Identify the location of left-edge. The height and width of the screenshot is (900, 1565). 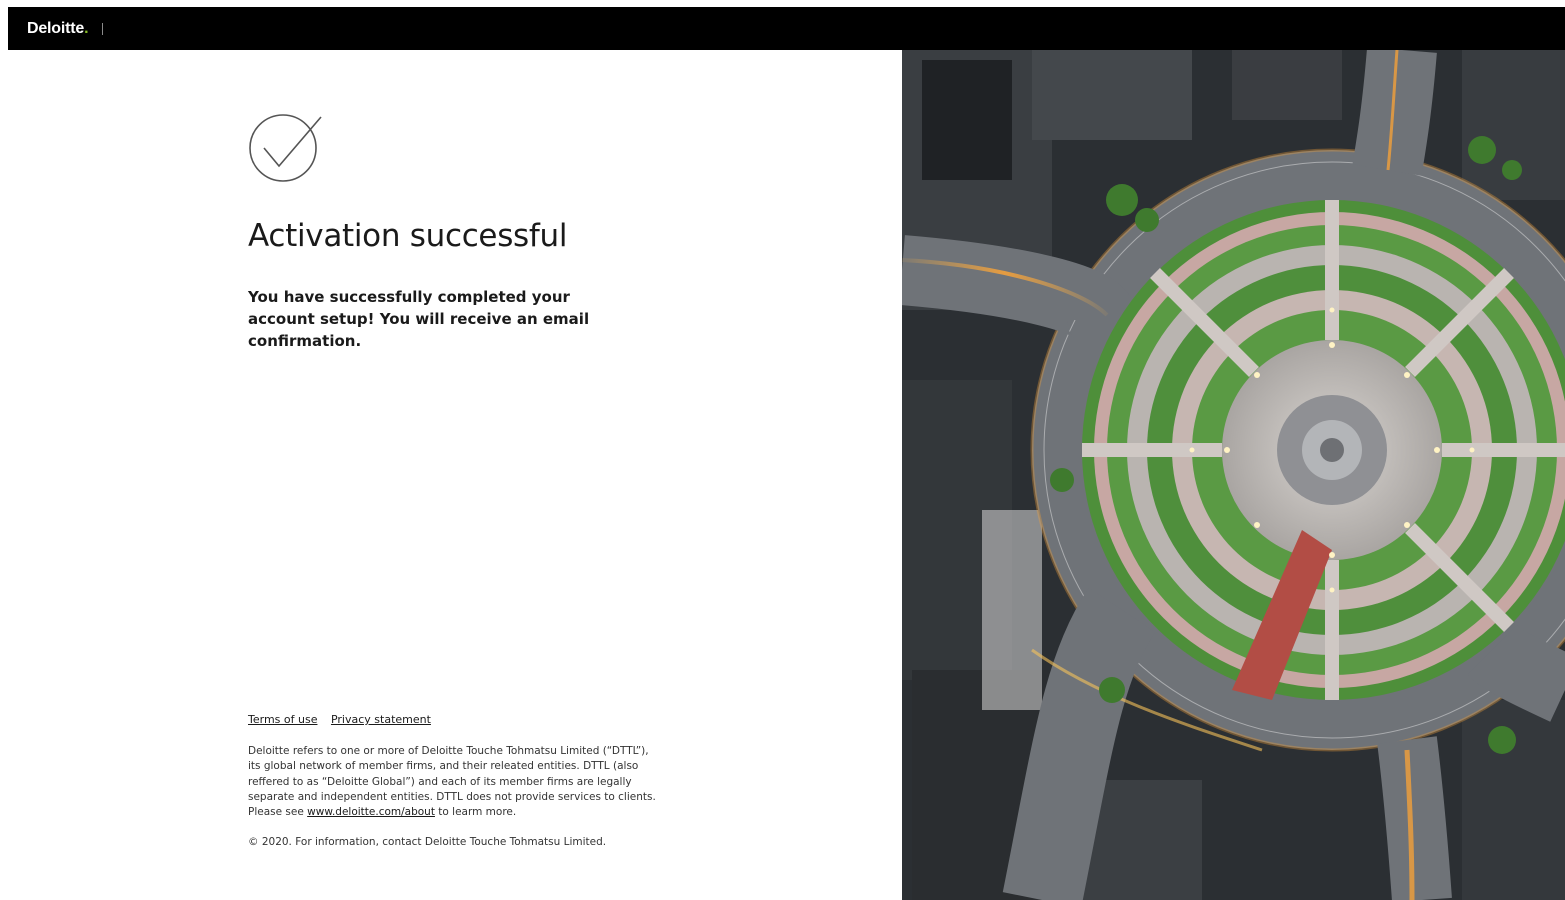
(4, 453).